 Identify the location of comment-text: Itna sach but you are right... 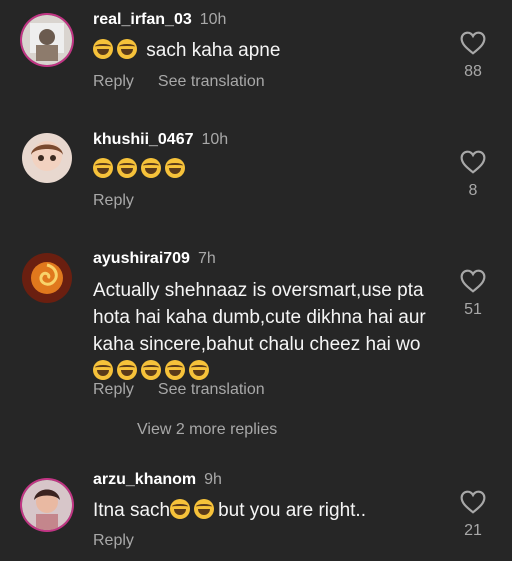
(270, 510).